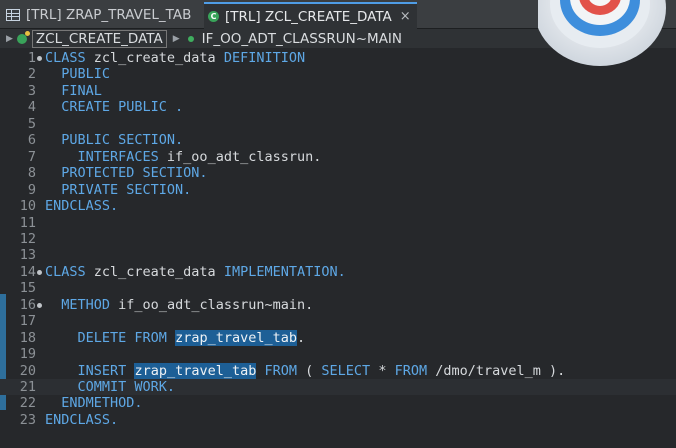  I want to click on code-text: CLASS zcl_create_data IMPLEMENTATION., so click(195, 272).